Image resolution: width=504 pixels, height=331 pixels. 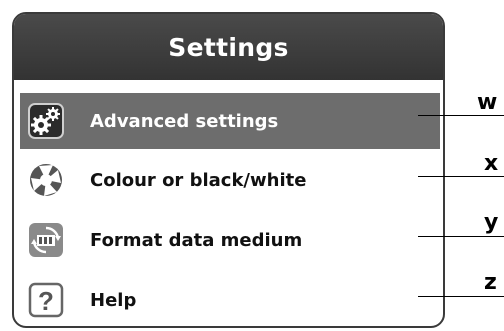 I want to click on callout-letter-x: x, so click(x=491, y=163).